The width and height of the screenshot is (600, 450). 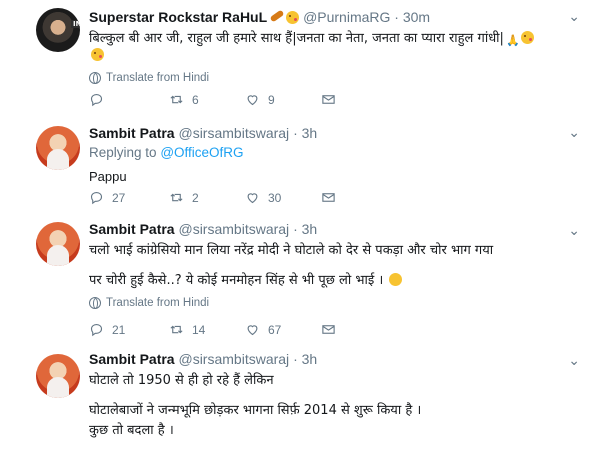 I want to click on display-name: Superstar Rockstar RaHuL, so click(x=178, y=17).